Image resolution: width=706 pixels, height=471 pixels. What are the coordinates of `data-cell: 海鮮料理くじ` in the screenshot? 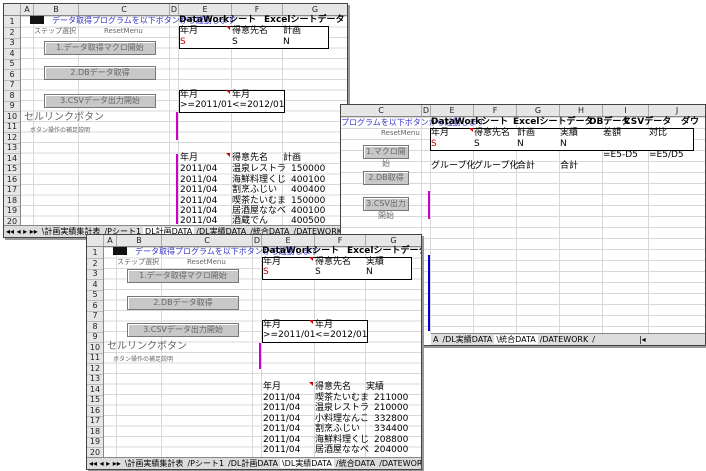 It's located at (259, 180).